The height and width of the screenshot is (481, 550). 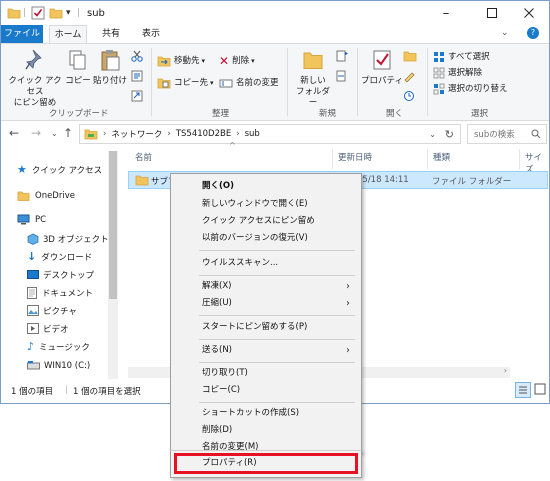 What do you see at coordinates (312, 92) in the screenshot?
I see `new-folder-label: 新しい フォルダー` at bounding box center [312, 92].